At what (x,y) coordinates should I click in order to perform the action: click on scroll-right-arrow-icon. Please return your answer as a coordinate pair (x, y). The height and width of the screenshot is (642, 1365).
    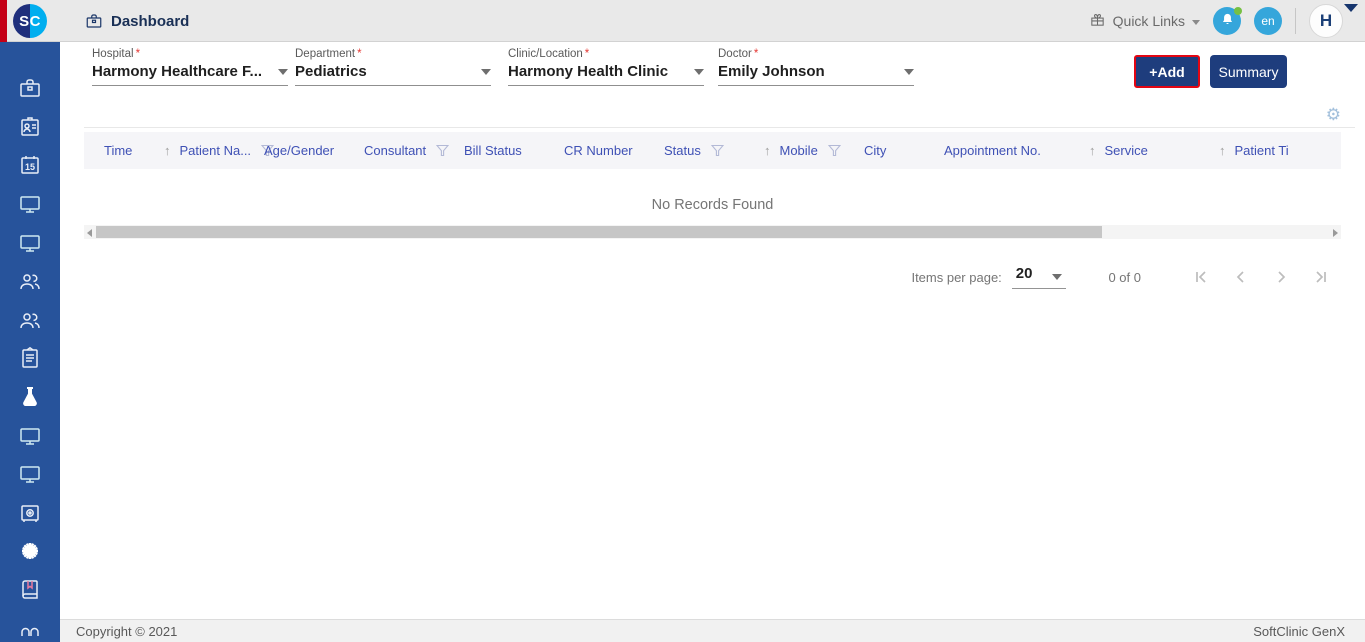
    Looking at the image, I should click on (1335, 233).